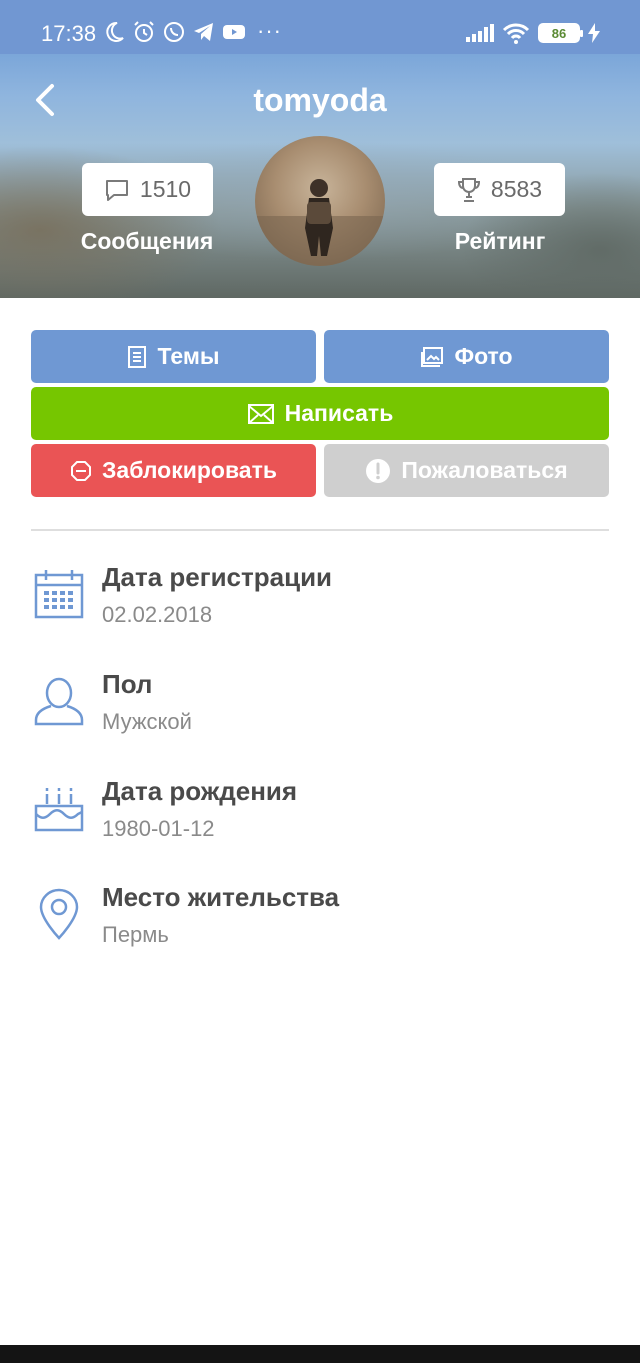  What do you see at coordinates (320, 816) in the screenshot?
I see `info-birth-date: Дата рождения 1980-01-12` at bounding box center [320, 816].